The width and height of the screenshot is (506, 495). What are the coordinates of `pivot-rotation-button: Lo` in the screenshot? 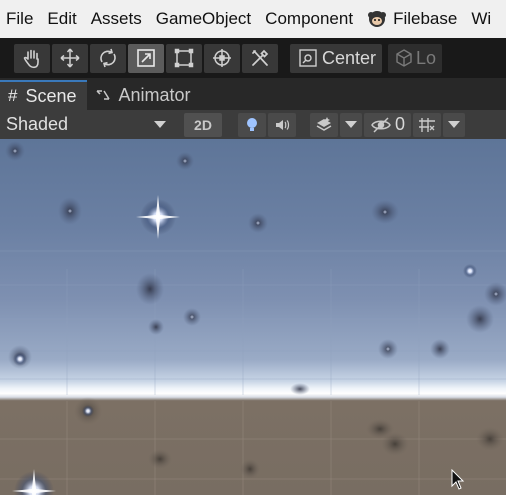 It's located at (415, 58).